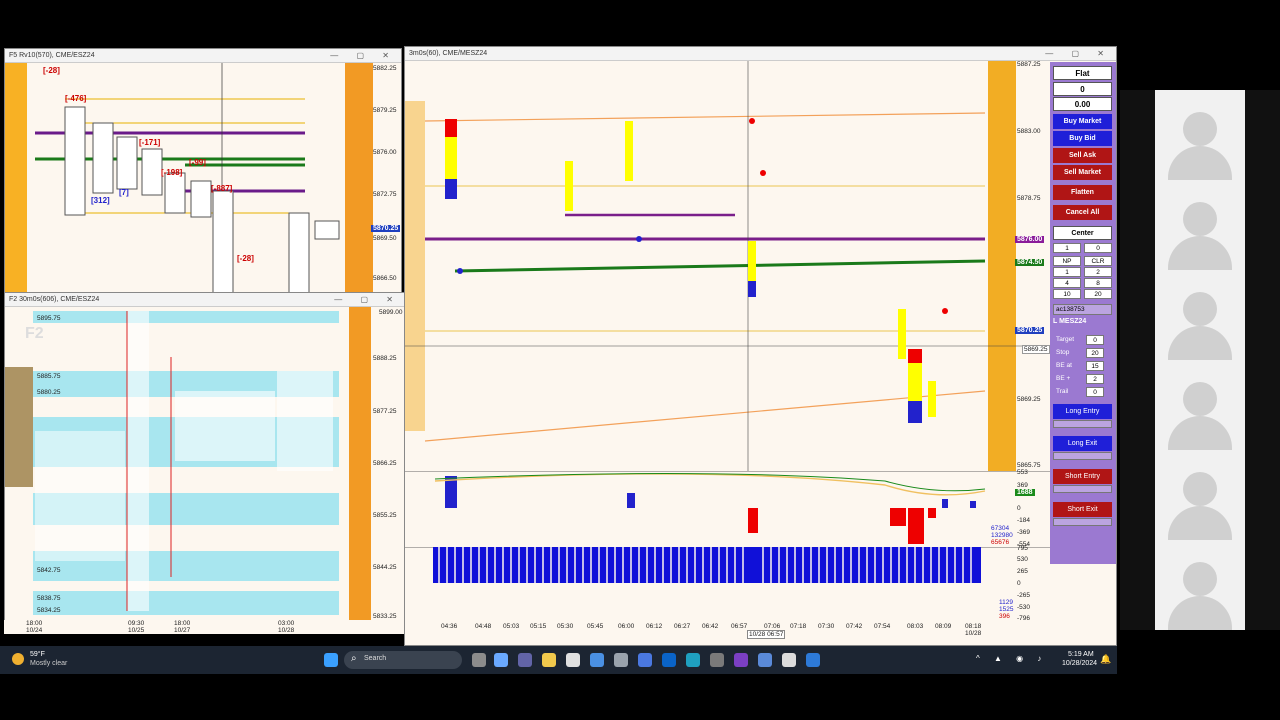 The width and height of the screenshot is (1280, 720). I want to click on buy-bid-button: Buy Bid, so click(1082, 138).